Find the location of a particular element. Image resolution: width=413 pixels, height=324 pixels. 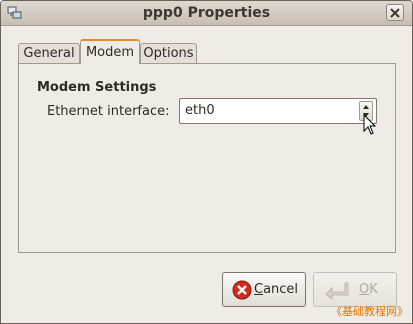

close-icon is located at coordinates (395, 13).